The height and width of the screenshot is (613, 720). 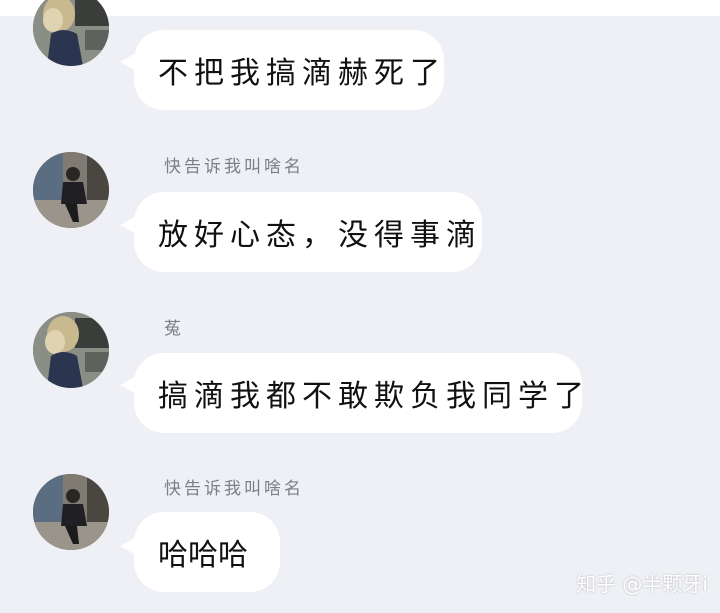 I want to click on sender-name: 菟, so click(x=174, y=329).